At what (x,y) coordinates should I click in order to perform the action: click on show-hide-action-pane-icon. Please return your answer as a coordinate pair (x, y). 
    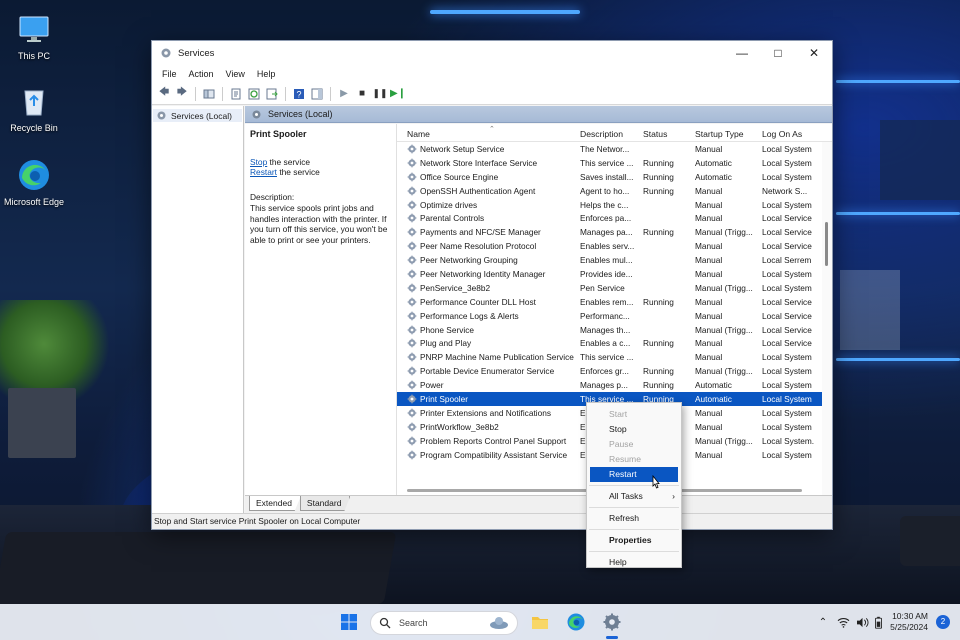
    Looking at the image, I should click on (317, 94).